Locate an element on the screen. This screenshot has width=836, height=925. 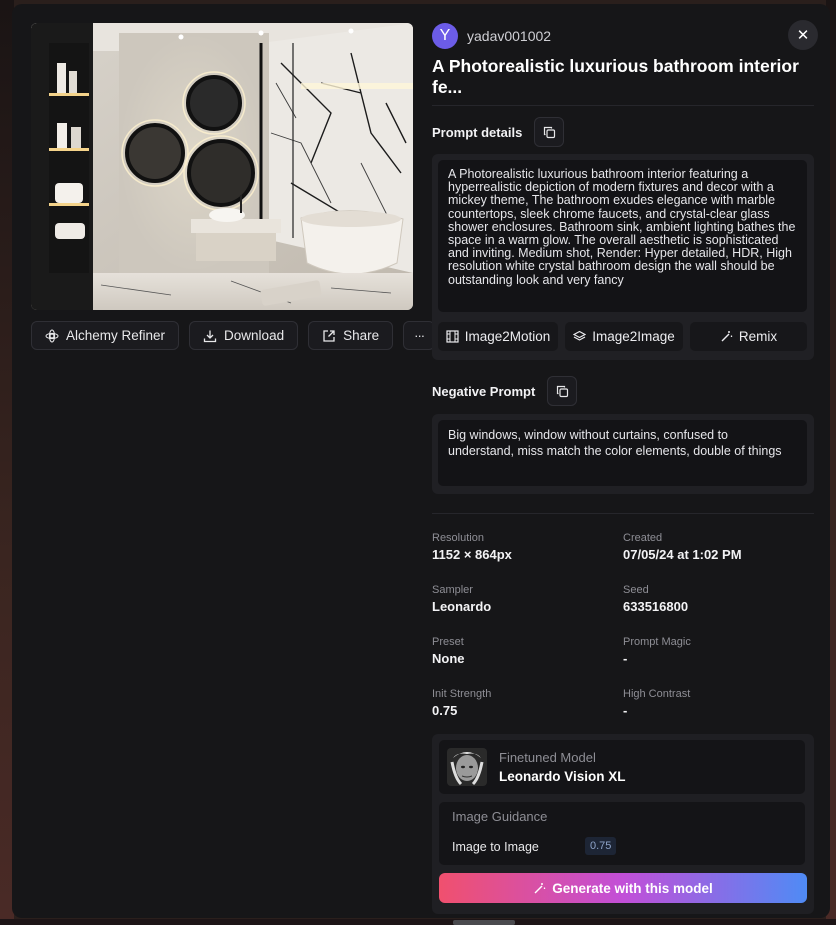
share-button: Share is located at coordinates (351, 335).